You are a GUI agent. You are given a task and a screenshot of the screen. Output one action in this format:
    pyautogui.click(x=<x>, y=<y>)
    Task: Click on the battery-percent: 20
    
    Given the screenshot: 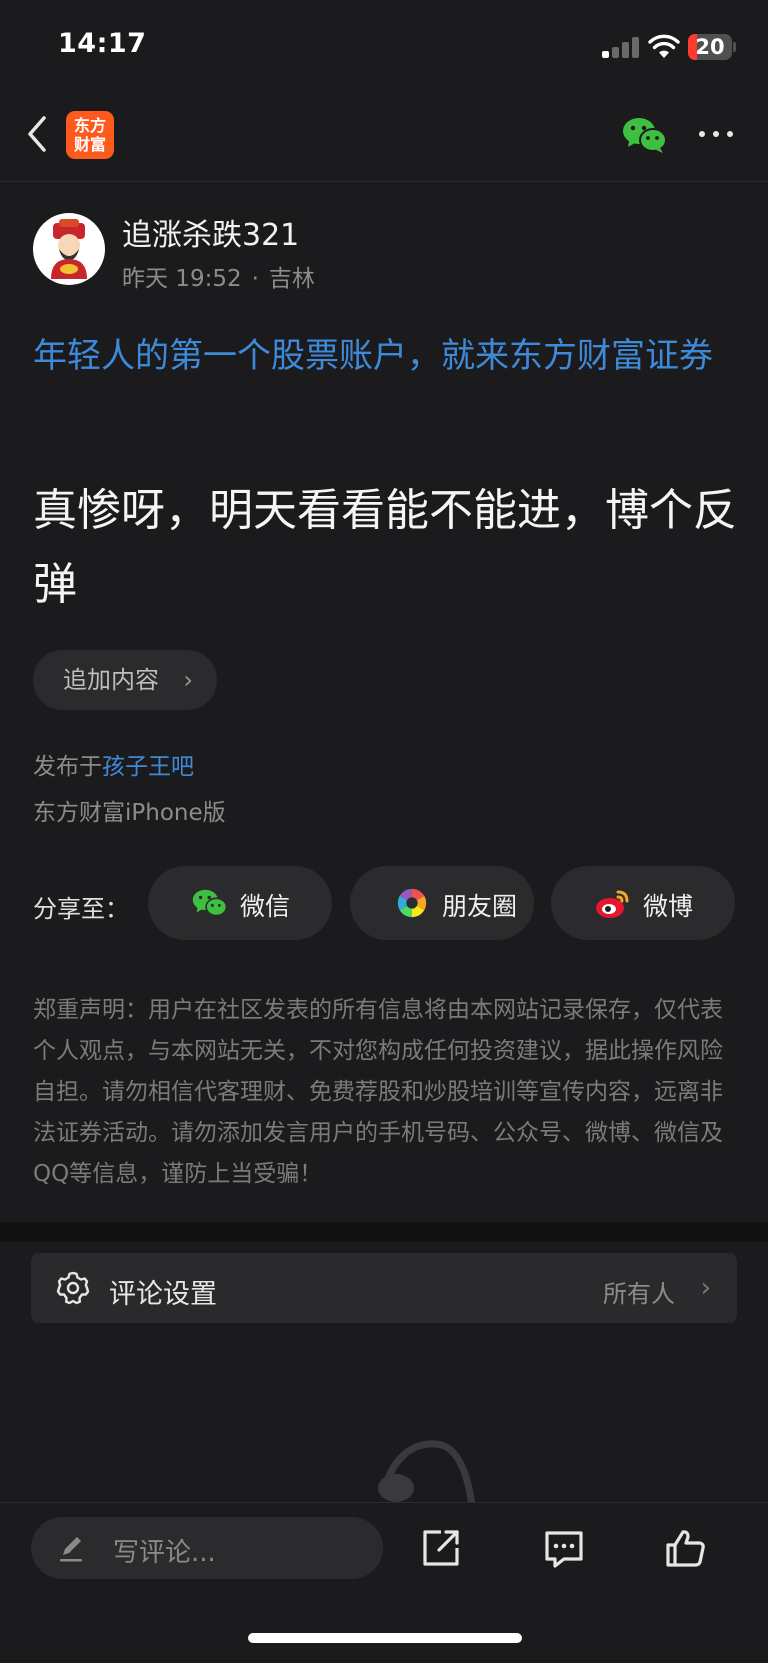 What is the action you would take?
    pyautogui.click(x=710, y=47)
    